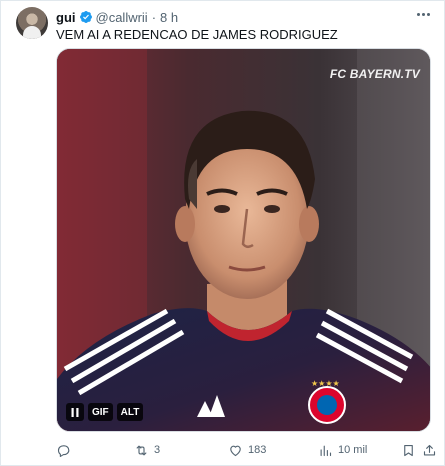 The width and height of the screenshot is (445, 466). I want to click on tweet-text: VEM AI A REDENCAO DE JAMES RODRIGUEZ, so click(197, 34).